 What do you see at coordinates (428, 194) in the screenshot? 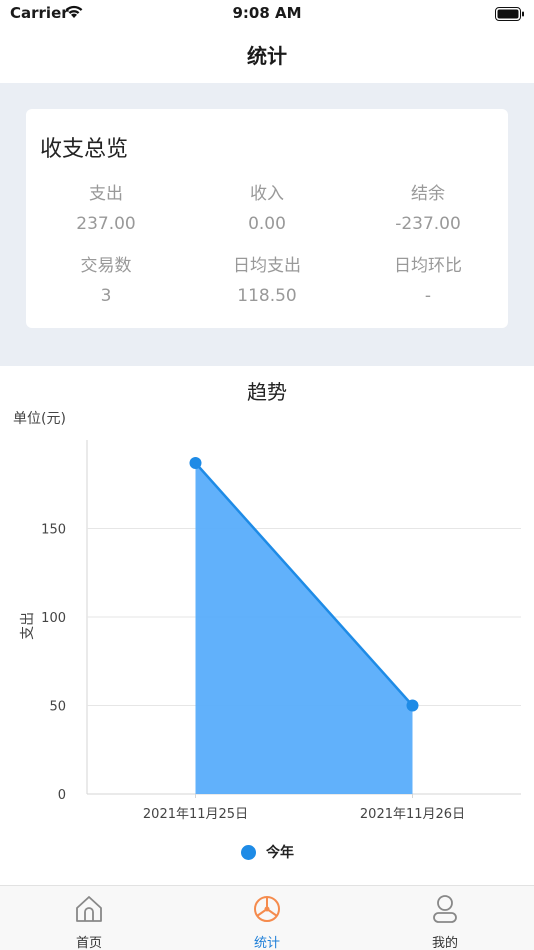
I see `stat-balance-label: 结余` at bounding box center [428, 194].